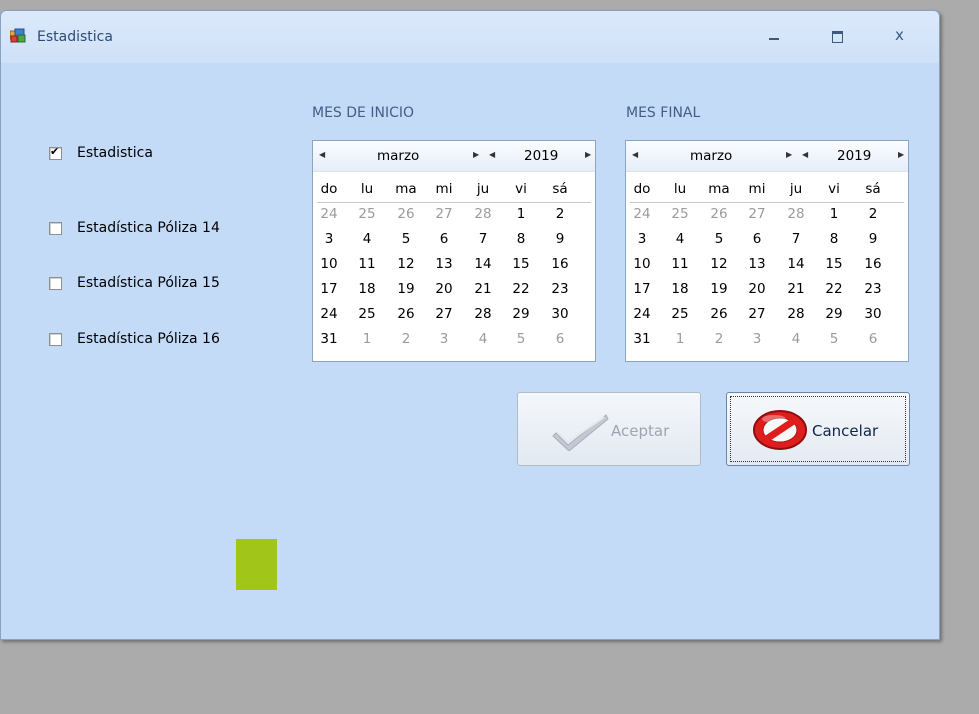 Image resolution: width=979 pixels, height=714 pixels. What do you see at coordinates (711, 156) in the screenshot?
I see `calendar-month: marzo` at bounding box center [711, 156].